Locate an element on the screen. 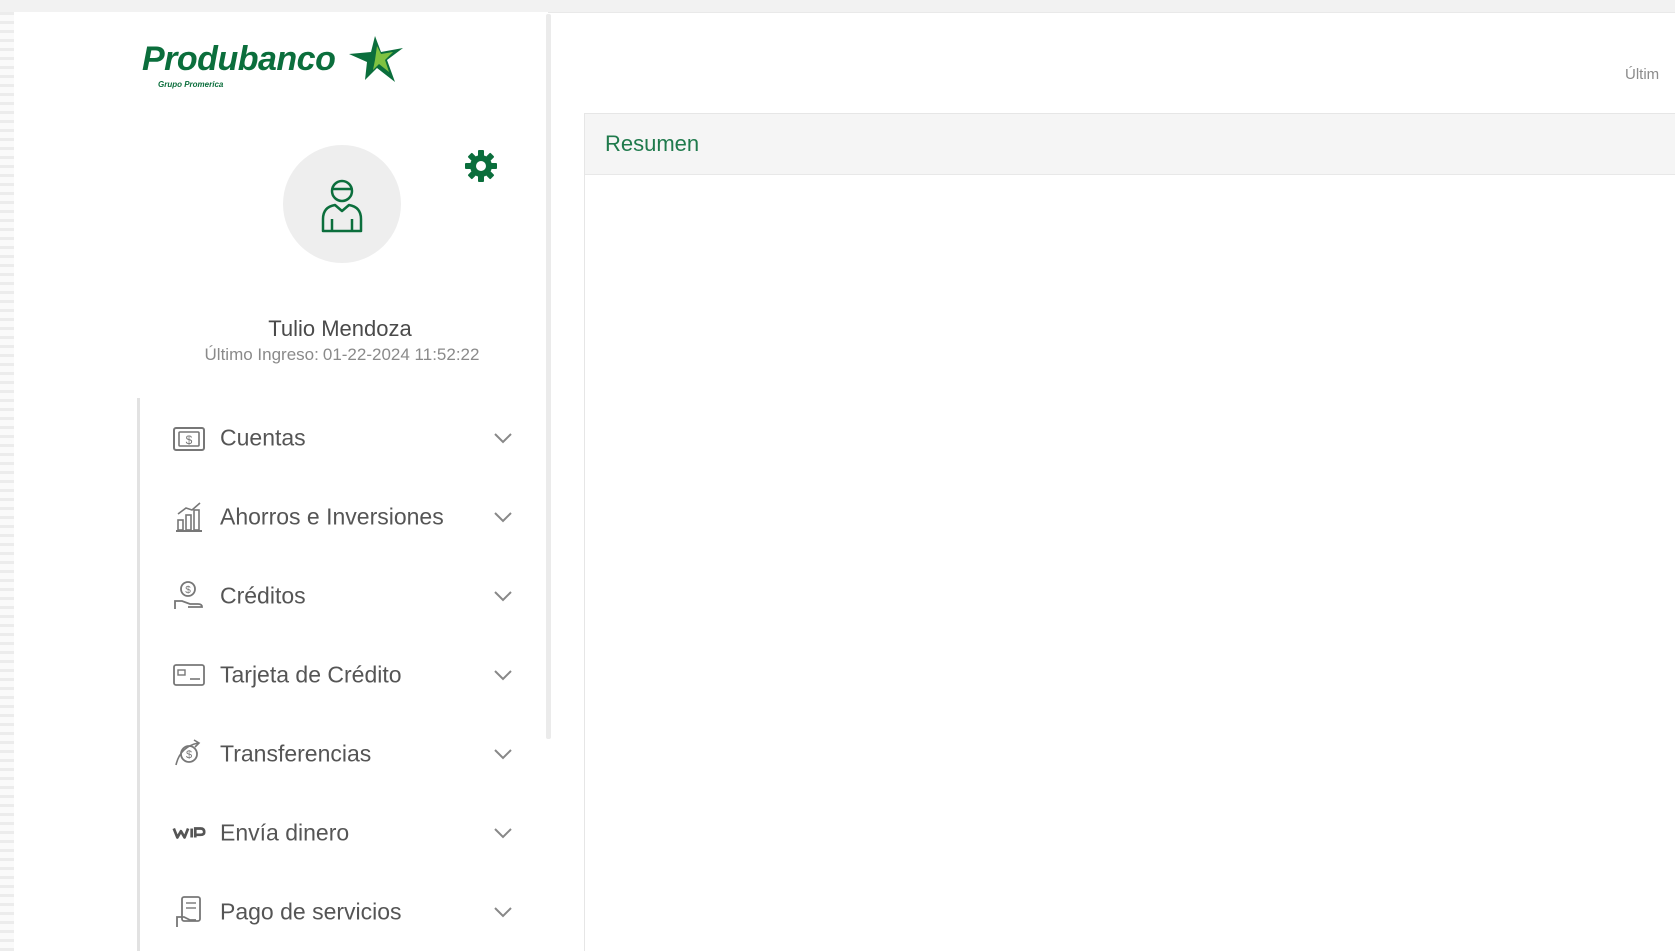 The image size is (1675, 951). wip-icon is located at coordinates (189, 833).